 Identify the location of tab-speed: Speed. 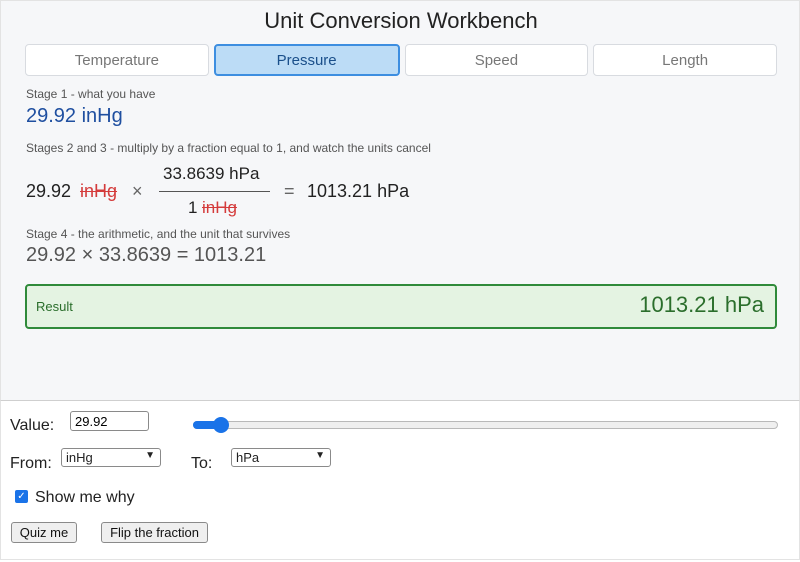
(496, 60).